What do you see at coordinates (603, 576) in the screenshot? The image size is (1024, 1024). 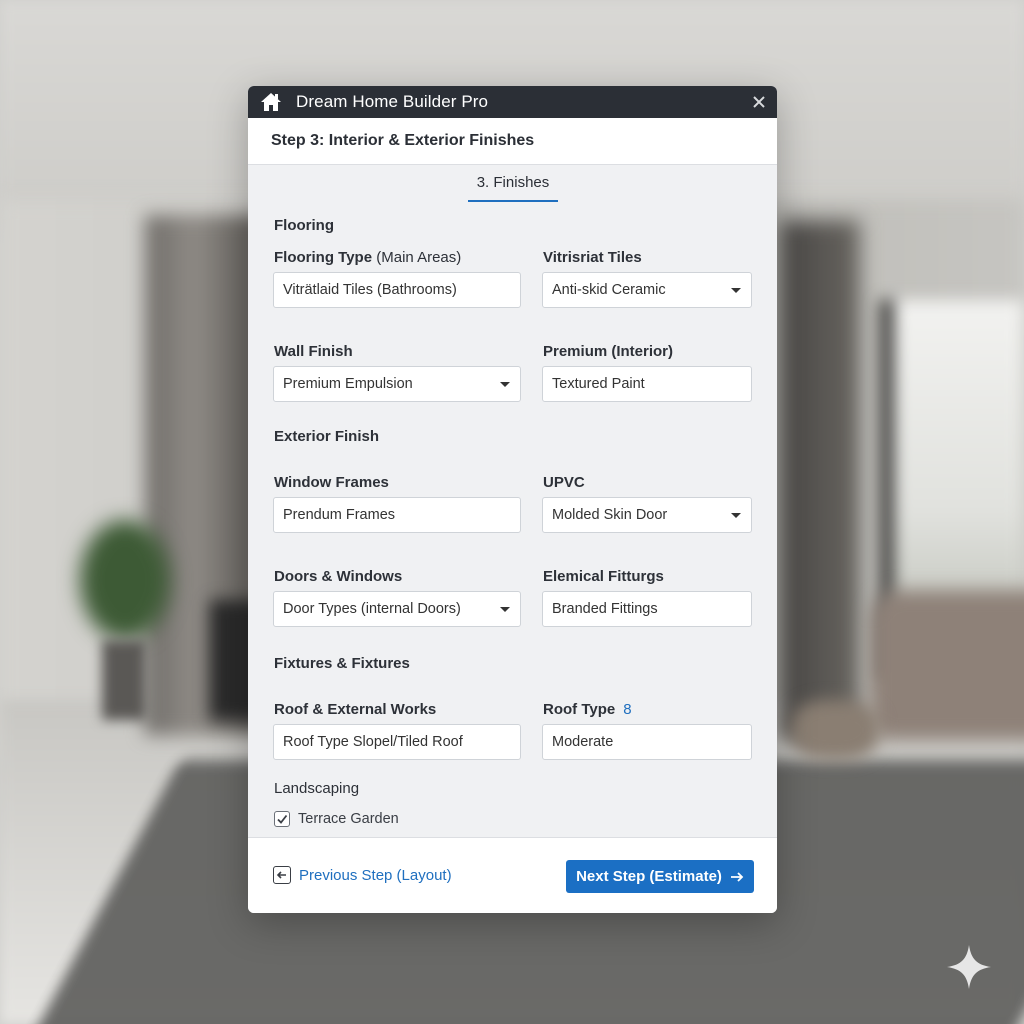 I see `electrical-fittings-label: Elemical Fitturgs` at bounding box center [603, 576].